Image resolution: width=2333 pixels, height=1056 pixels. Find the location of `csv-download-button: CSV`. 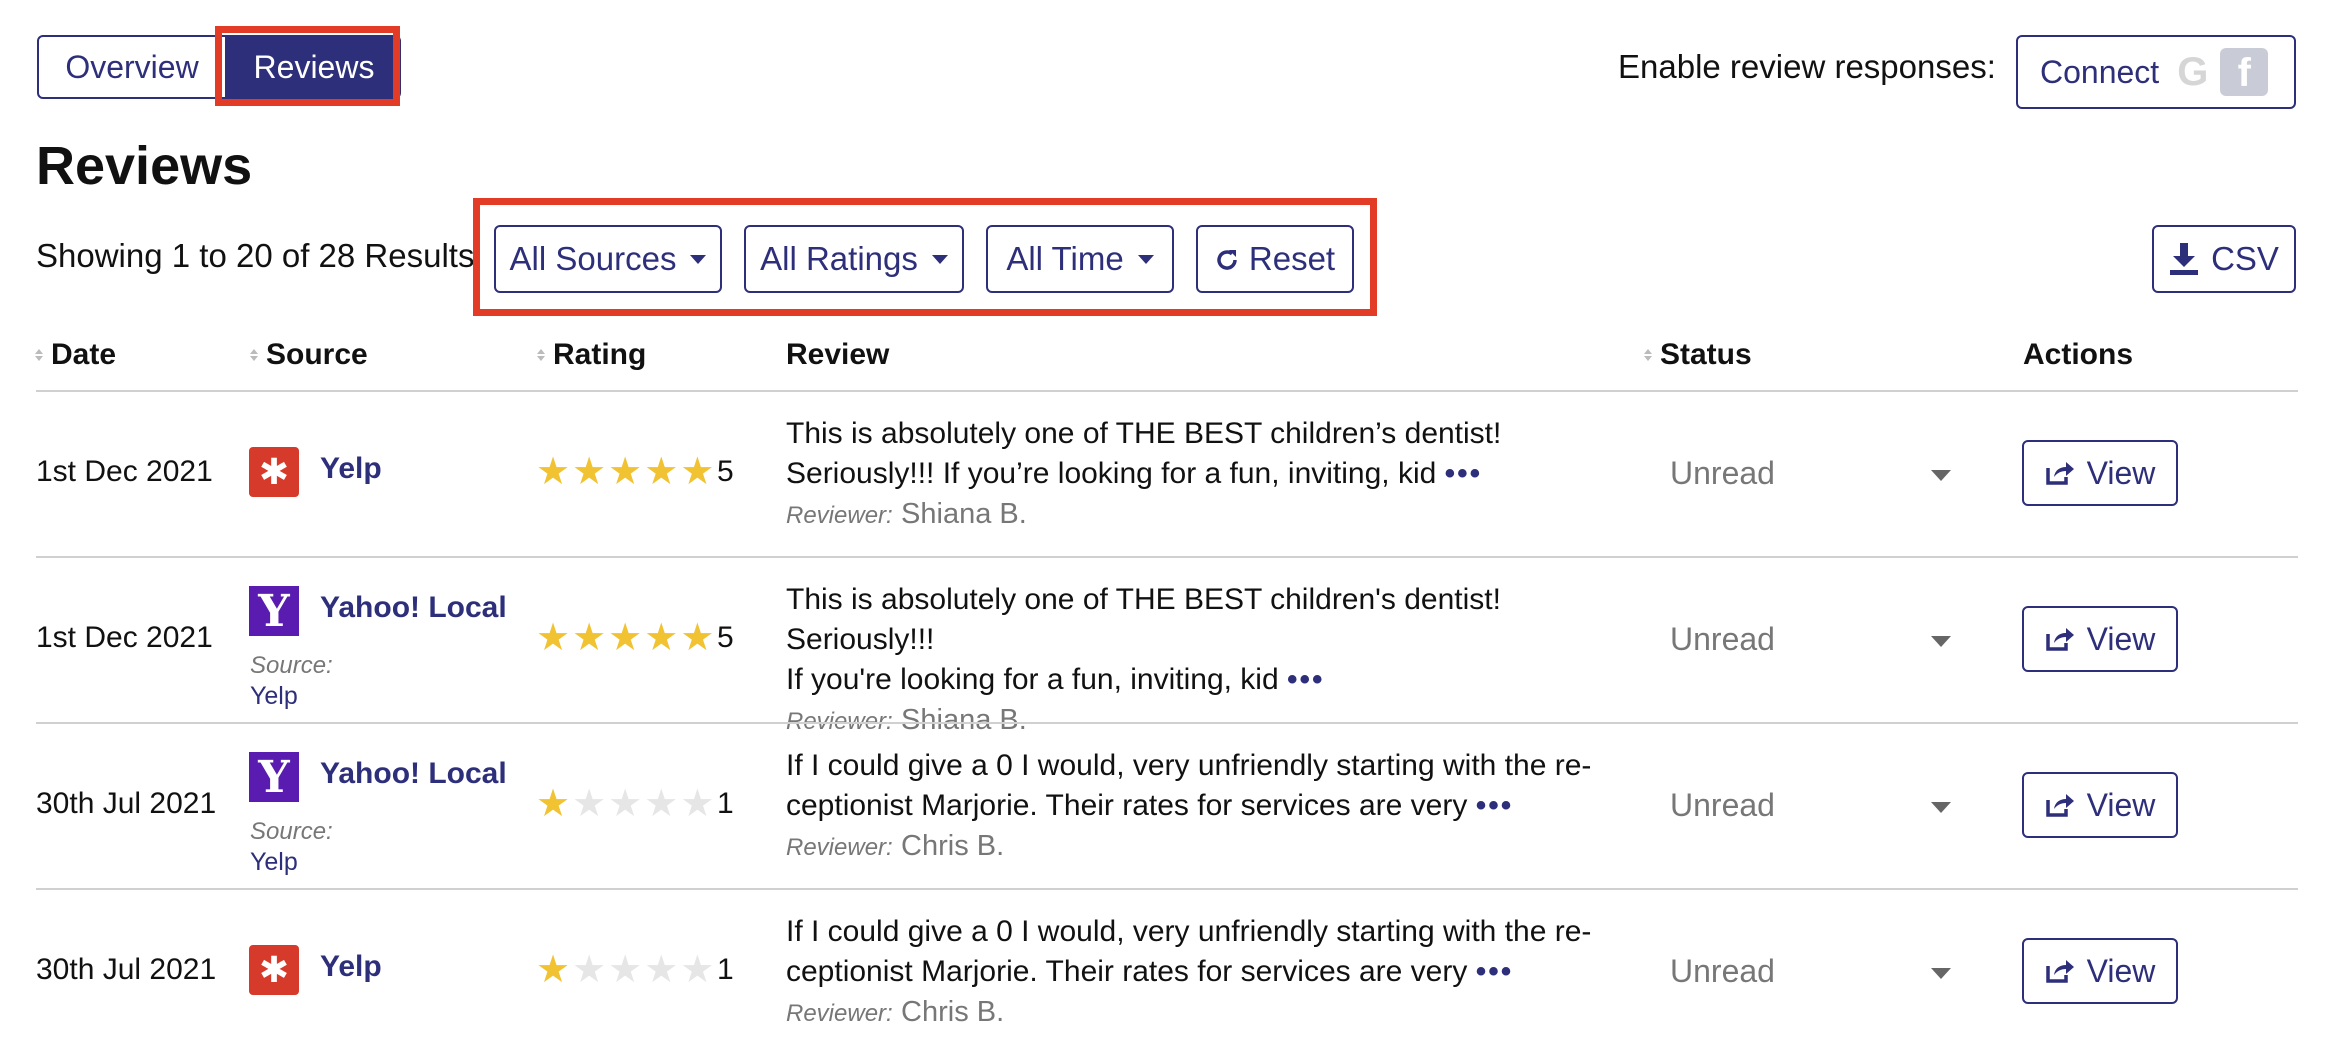

csv-download-button: CSV is located at coordinates (2224, 259).